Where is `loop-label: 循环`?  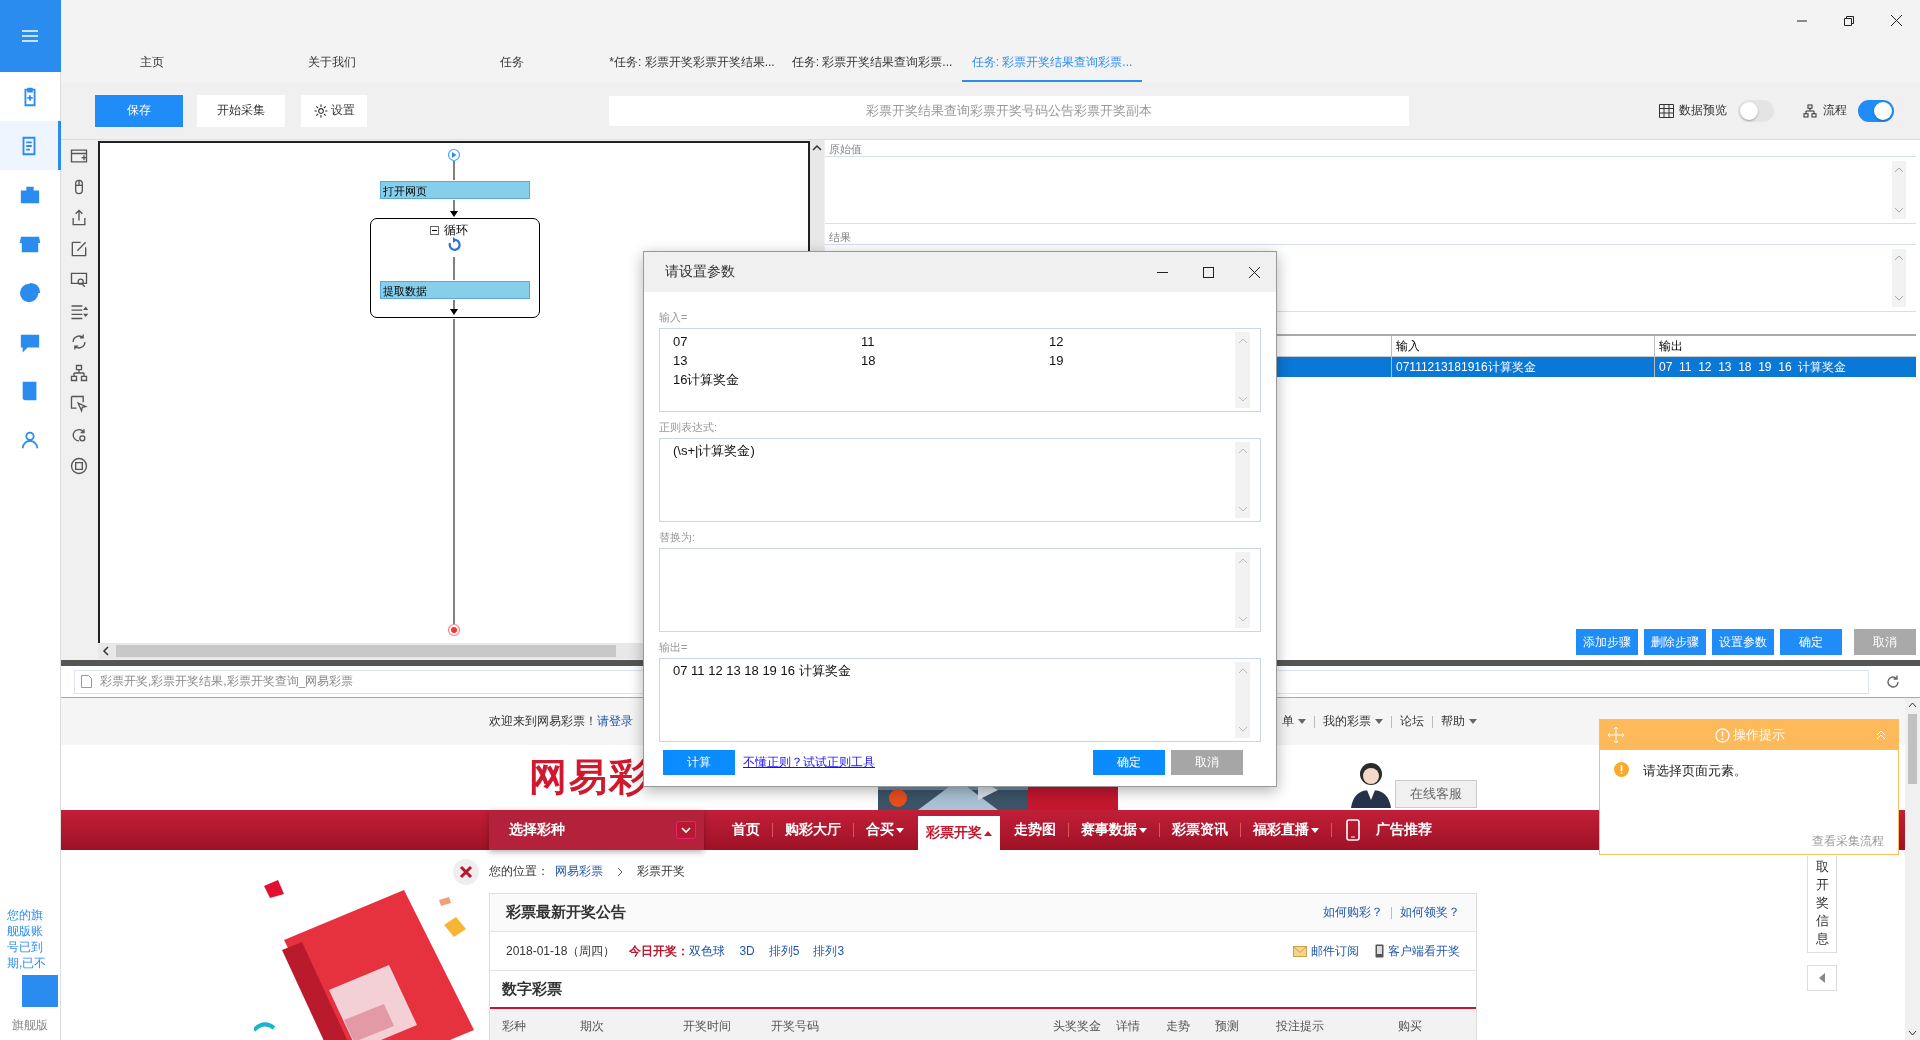 loop-label: 循环 is located at coordinates (456, 230).